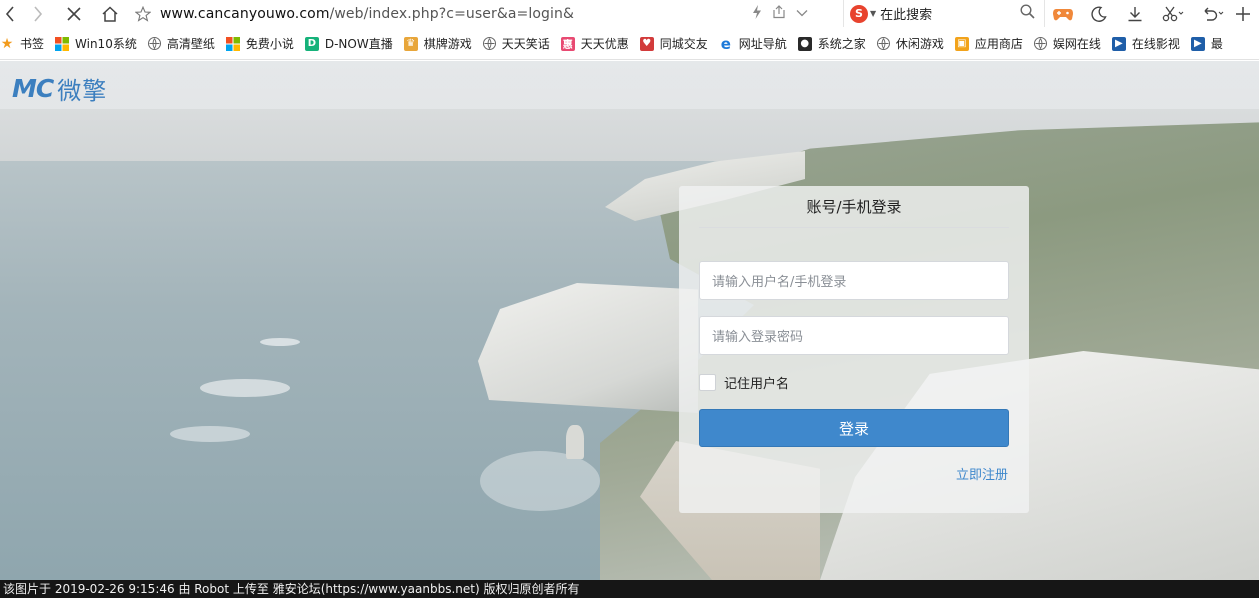 The width and height of the screenshot is (1259, 598). What do you see at coordinates (190, 44) in the screenshot?
I see `bookmark-label: 高清壁纸` at bounding box center [190, 44].